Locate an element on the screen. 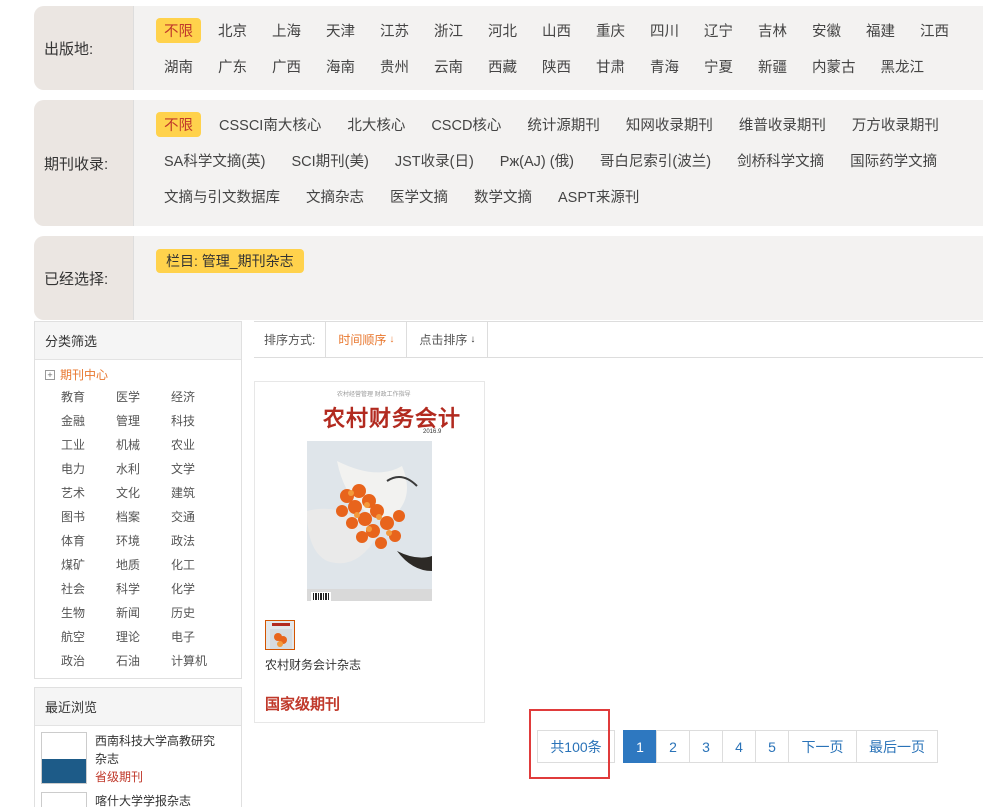 Image resolution: width=983 pixels, height=807 pixels. category-item: 艺术 is located at coordinates (88, 493).